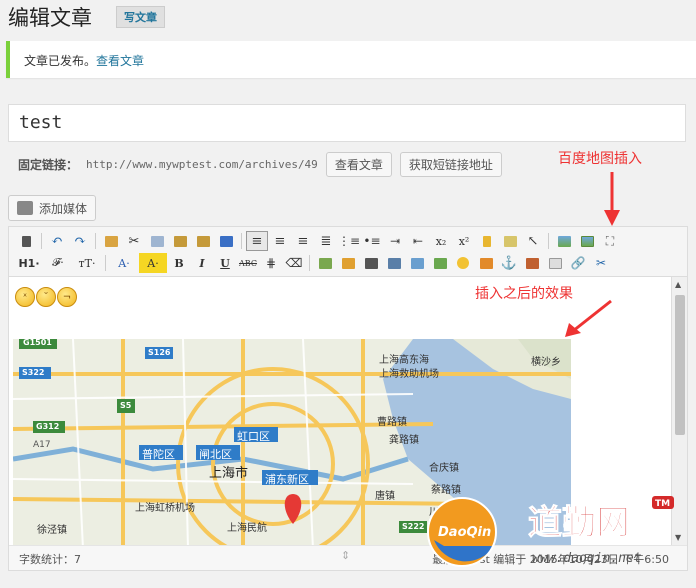  I want to click on heading-select: H1·, so click(29, 263).